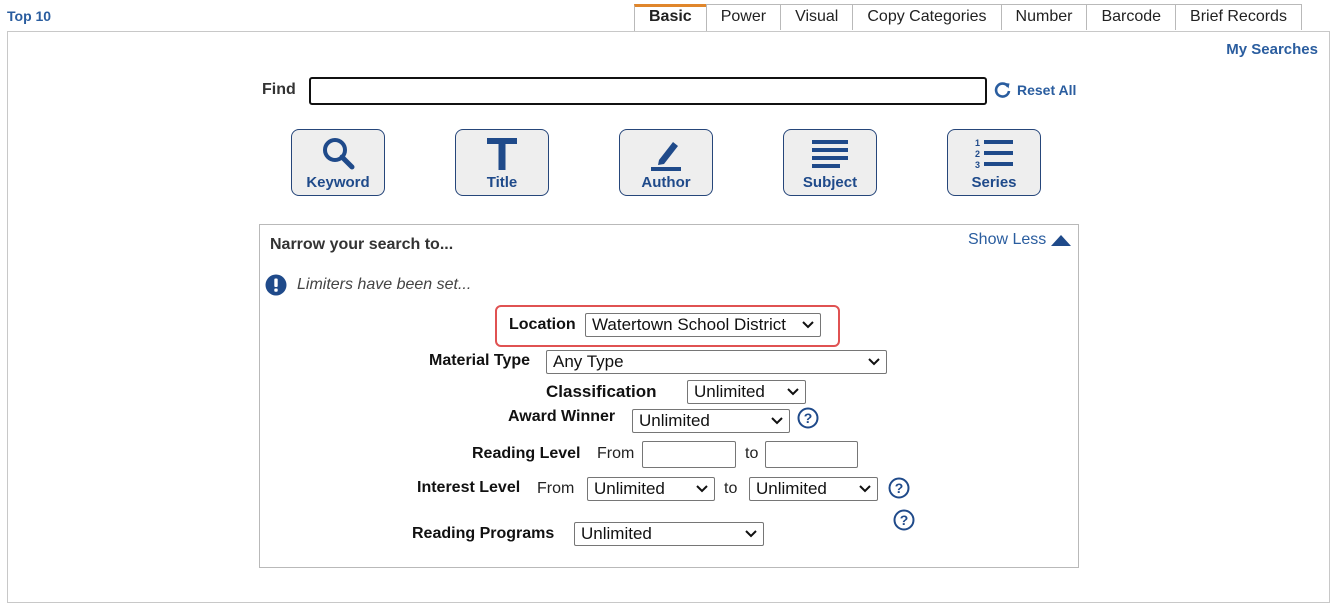  I want to click on tab-number: Number, so click(1044, 17).